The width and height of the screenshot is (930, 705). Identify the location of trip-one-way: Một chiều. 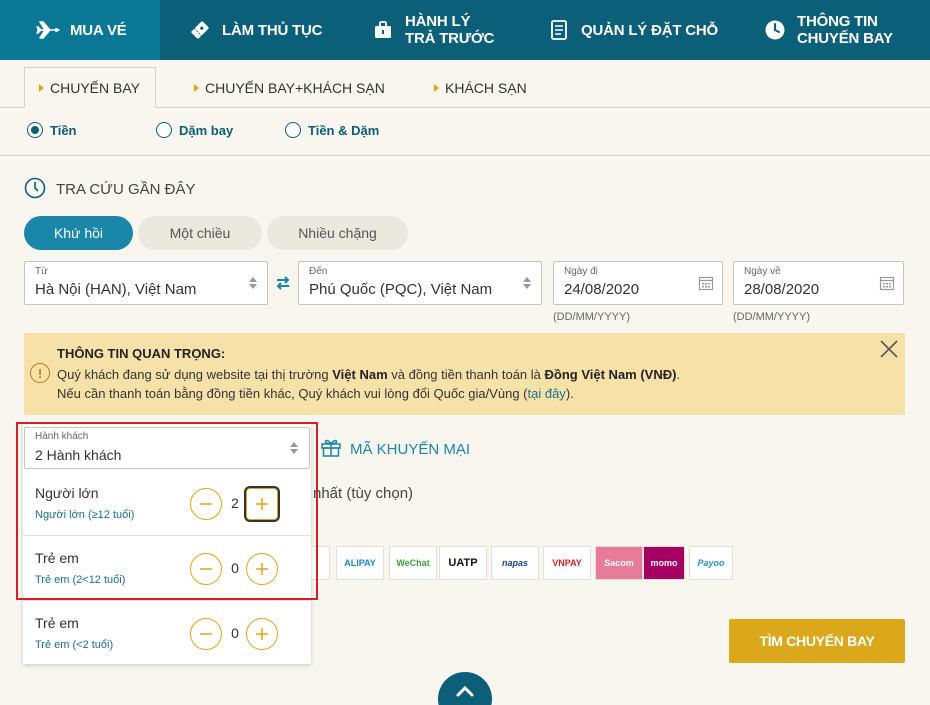
(200, 233).